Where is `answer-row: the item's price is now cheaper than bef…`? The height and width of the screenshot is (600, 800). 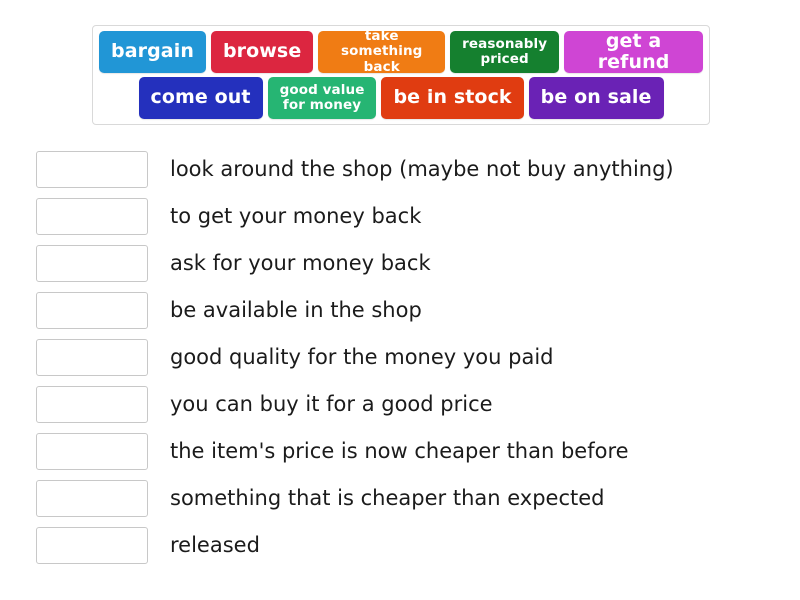
answer-row: the item's price is now cheaper than bef… is located at coordinates (416, 451).